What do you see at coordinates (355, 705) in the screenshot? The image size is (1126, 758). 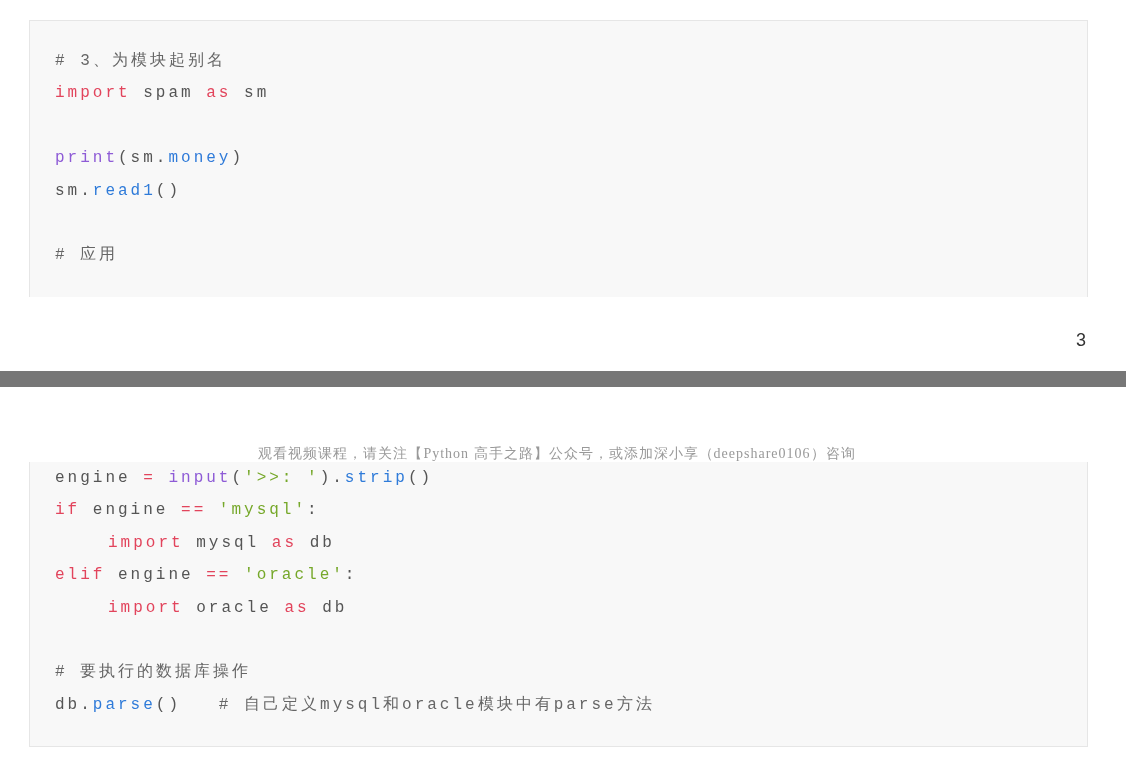 I see `code-line: db.parse() # 自己定义mysql和oracle模块中有parse方法` at bounding box center [355, 705].